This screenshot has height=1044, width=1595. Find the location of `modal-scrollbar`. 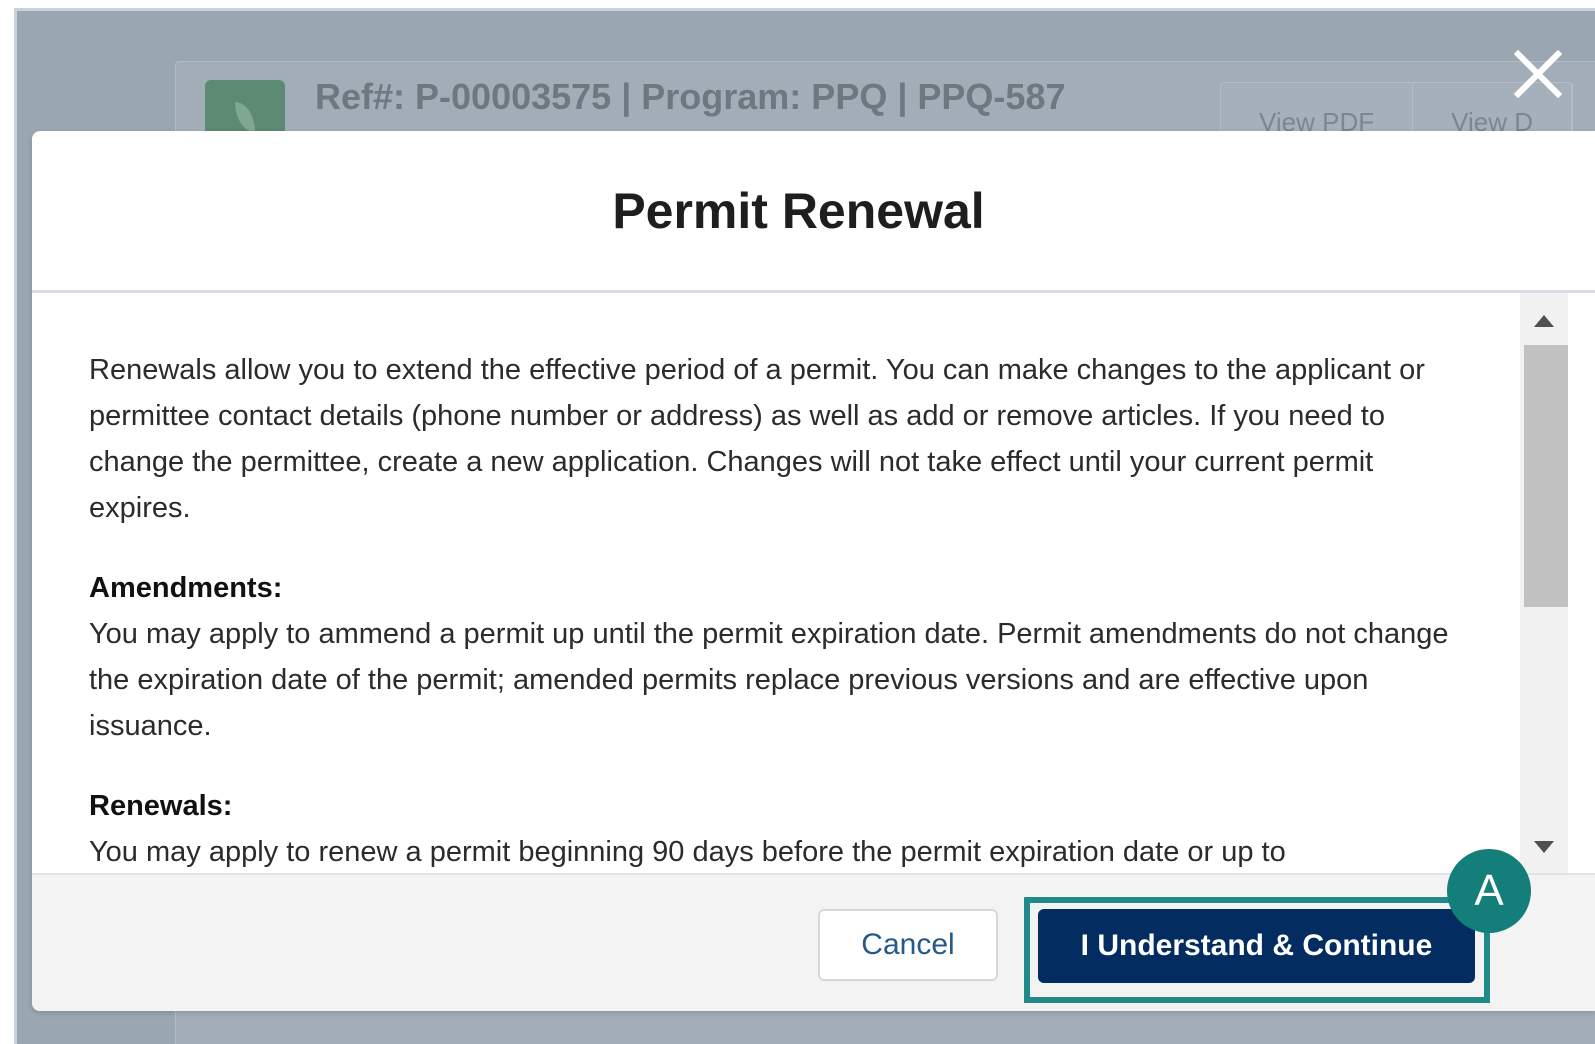

modal-scrollbar is located at coordinates (1544, 583).